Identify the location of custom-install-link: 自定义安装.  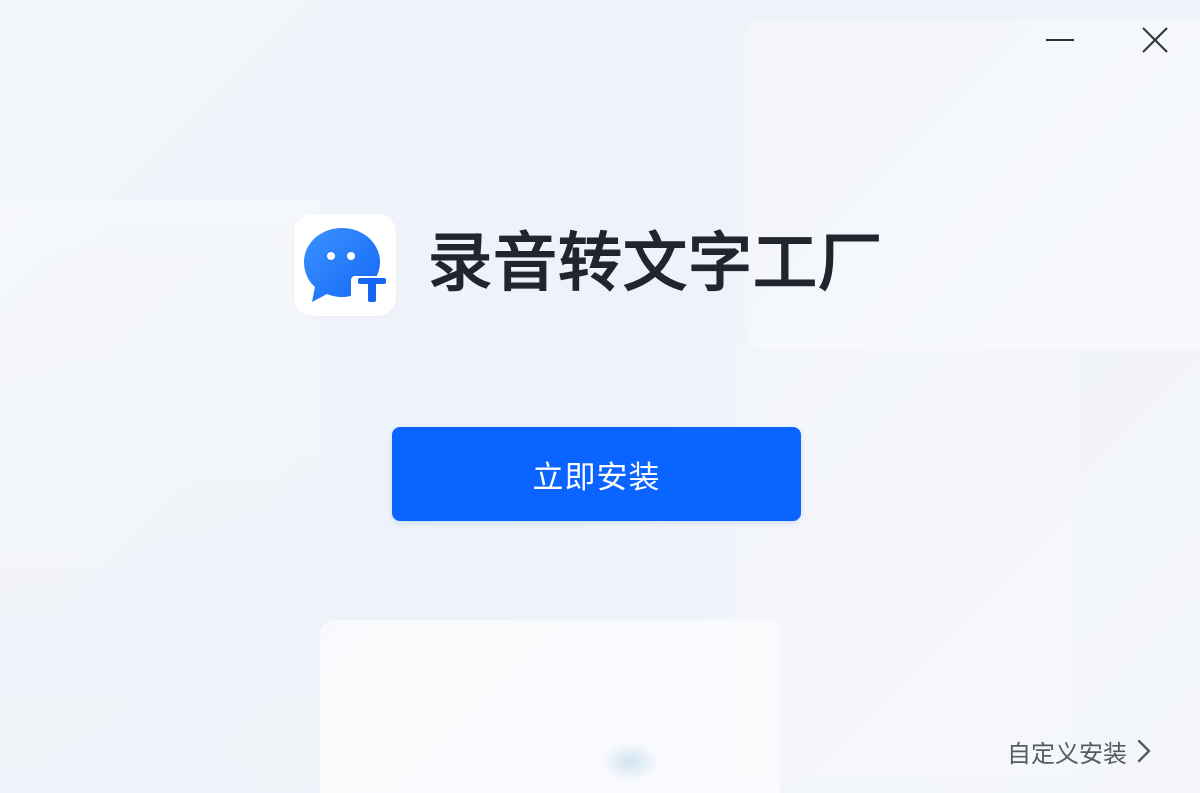
(1080, 751).